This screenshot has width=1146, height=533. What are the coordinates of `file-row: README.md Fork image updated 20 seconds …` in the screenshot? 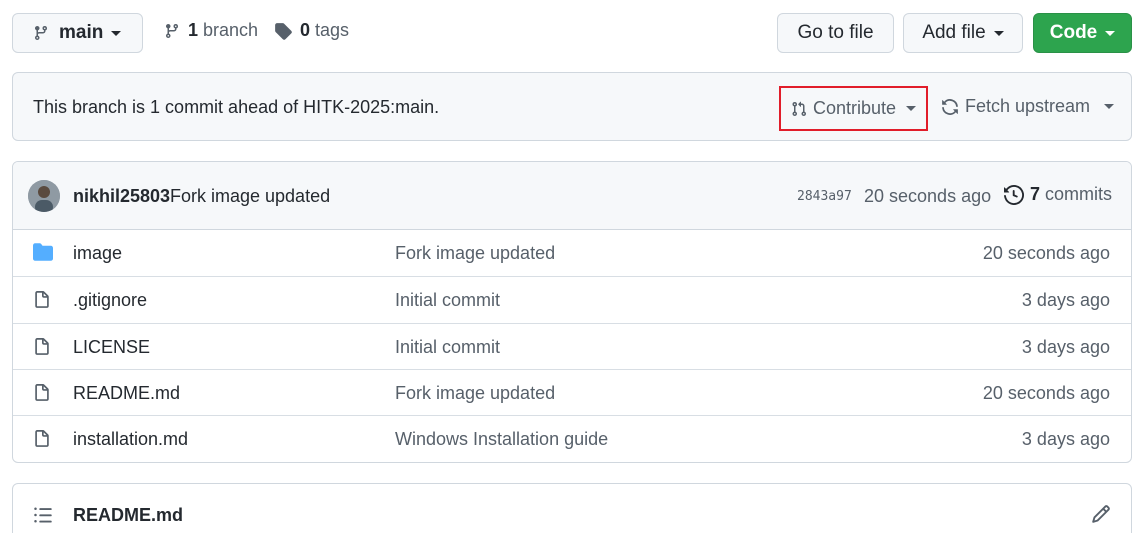 It's located at (572, 392).